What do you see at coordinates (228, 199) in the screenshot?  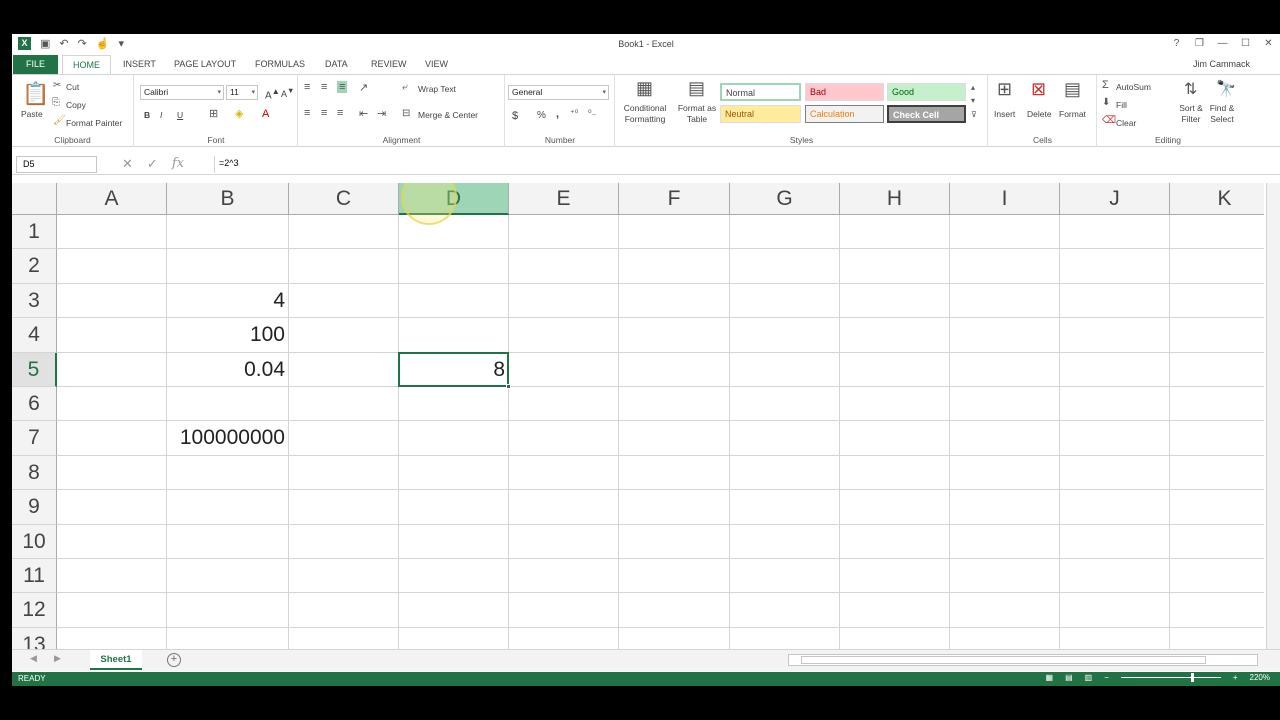 I see `column-header-b: B` at bounding box center [228, 199].